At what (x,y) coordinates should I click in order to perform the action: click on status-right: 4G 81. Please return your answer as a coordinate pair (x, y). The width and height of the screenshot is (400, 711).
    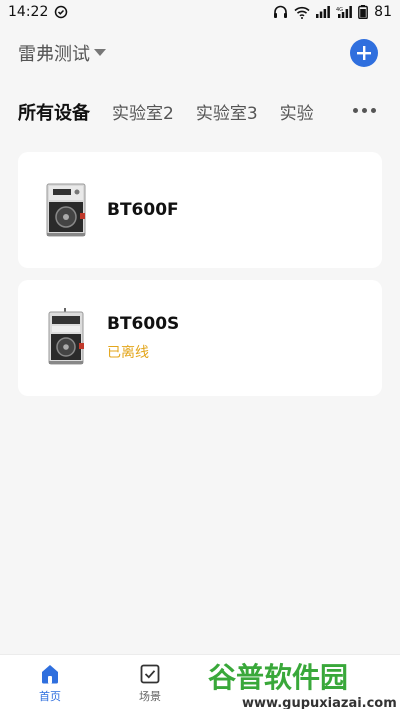
    Looking at the image, I should click on (332, 12).